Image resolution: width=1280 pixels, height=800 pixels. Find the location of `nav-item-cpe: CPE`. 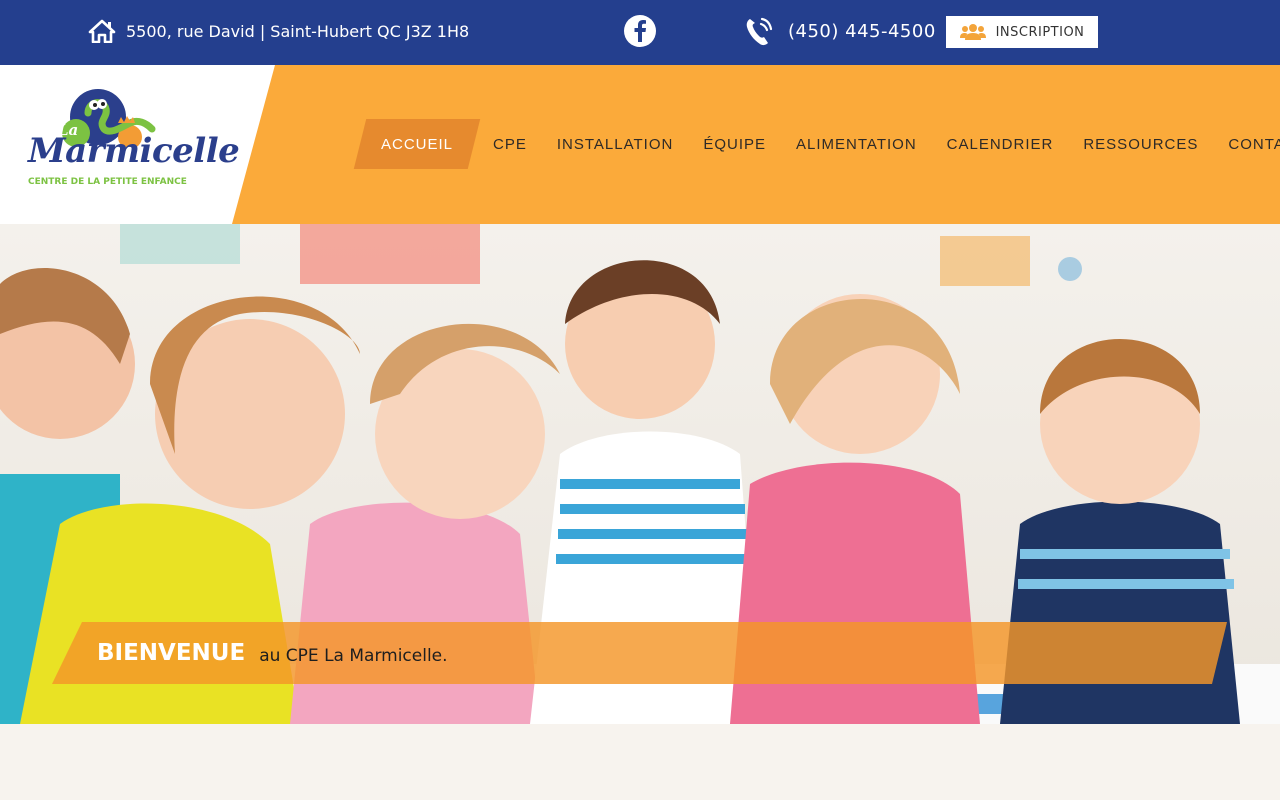

nav-item-cpe: CPE is located at coordinates (510, 144).